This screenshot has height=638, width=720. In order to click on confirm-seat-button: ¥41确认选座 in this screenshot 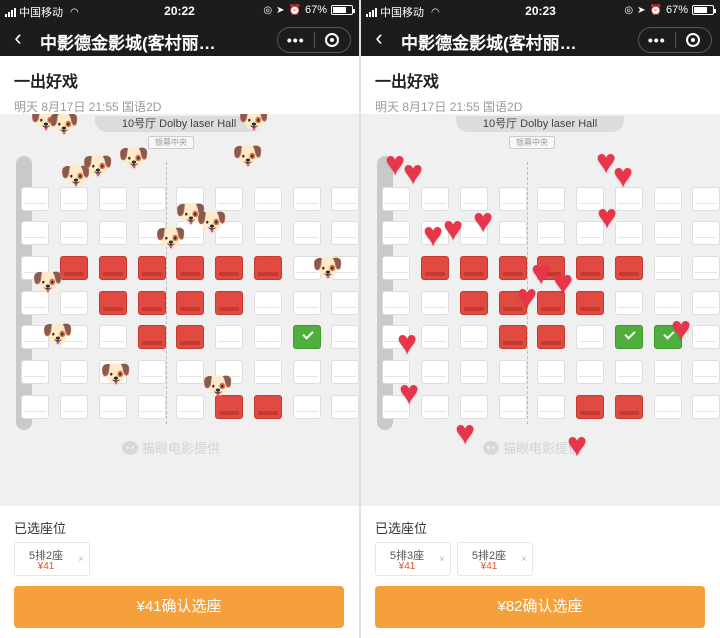, I will do `click(179, 607)`.